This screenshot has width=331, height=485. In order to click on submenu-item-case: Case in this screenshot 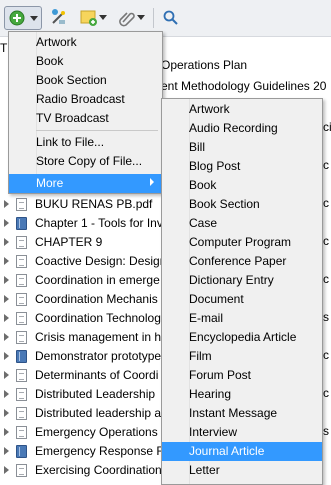, I will do `click(242, 223)`.